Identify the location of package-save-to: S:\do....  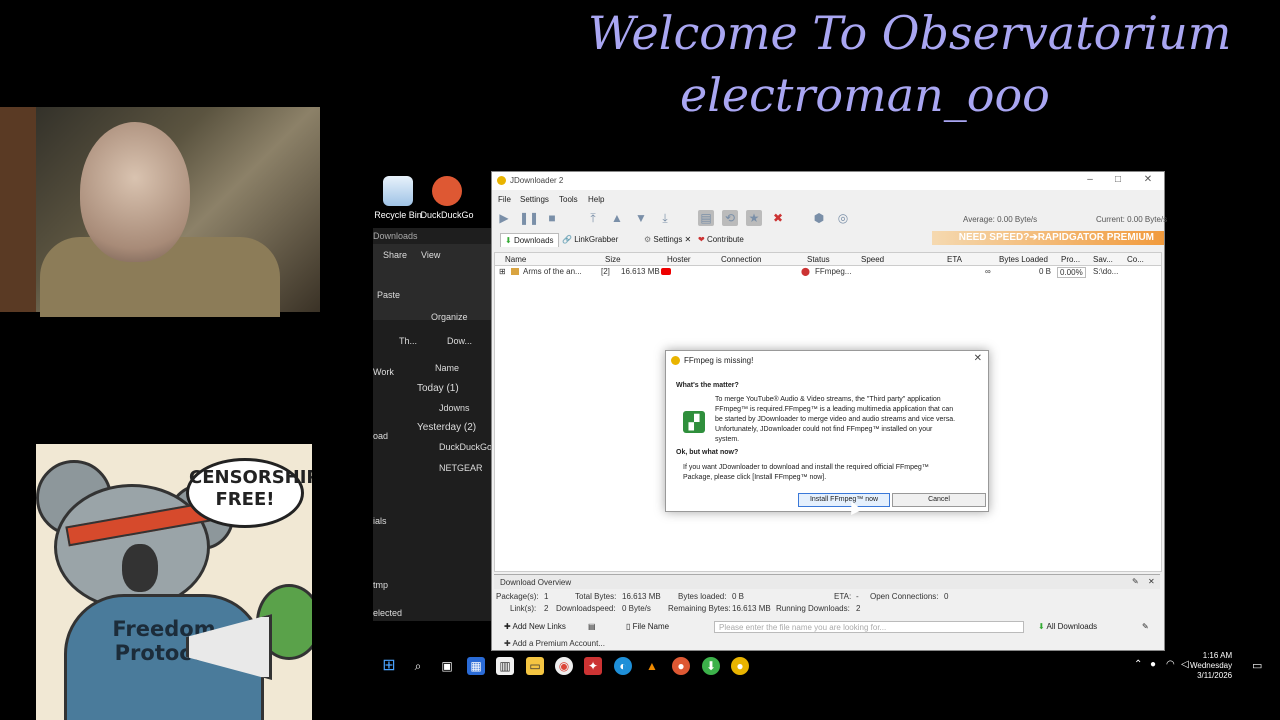
(1106, 271).